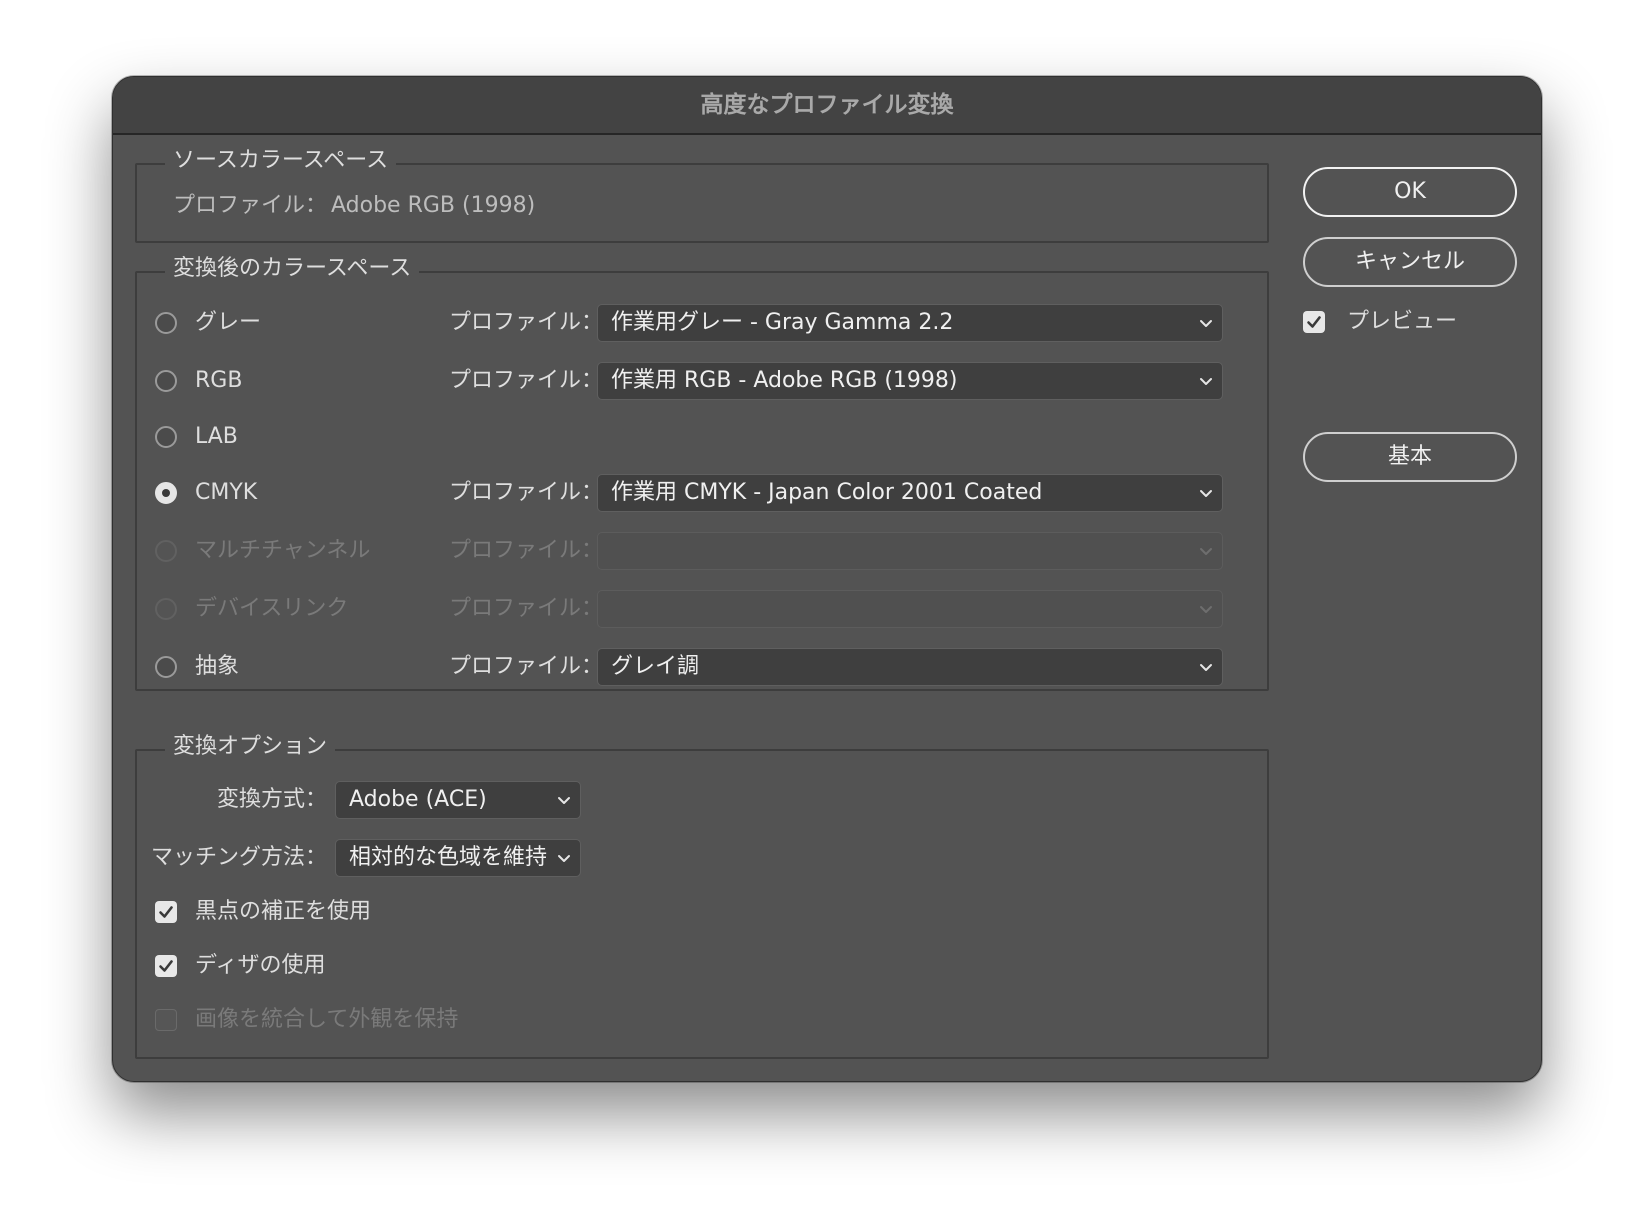 The image size is (1650, 1228). Describe the element at coordinates (238, 857) in the screenshot. I see `intent-label: マッチング方法：` at that location.